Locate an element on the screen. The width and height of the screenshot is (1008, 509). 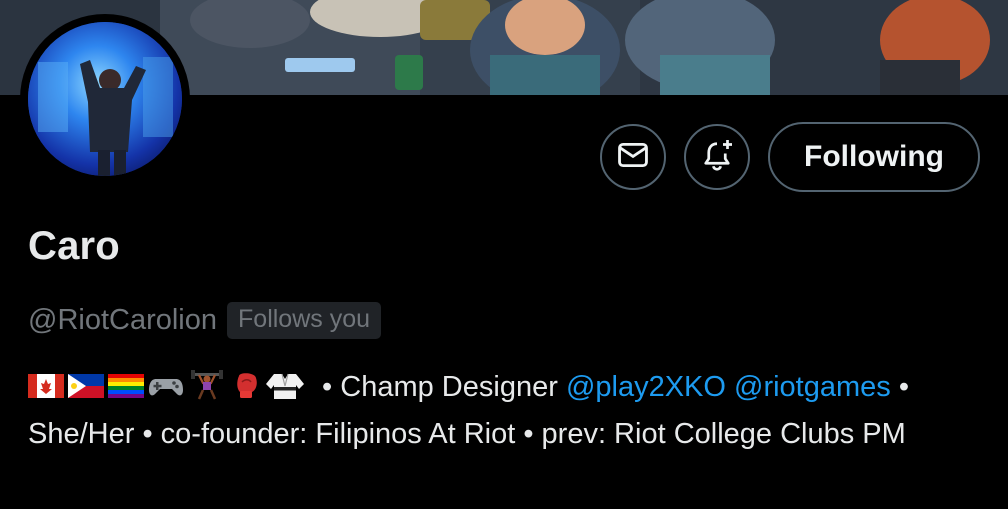
profile-avatar is located at coordinates (105, 99).